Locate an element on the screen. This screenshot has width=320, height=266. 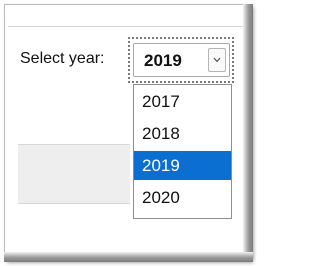
year-option-2017: 2017 is located at coordinates (182, 101).